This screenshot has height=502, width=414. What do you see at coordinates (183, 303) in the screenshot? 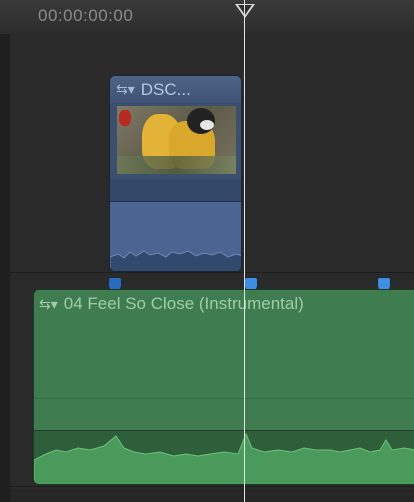
I see `audio-clip-title: 04 Feel So Close (Instrumental)` at bounding box center [183, 303].